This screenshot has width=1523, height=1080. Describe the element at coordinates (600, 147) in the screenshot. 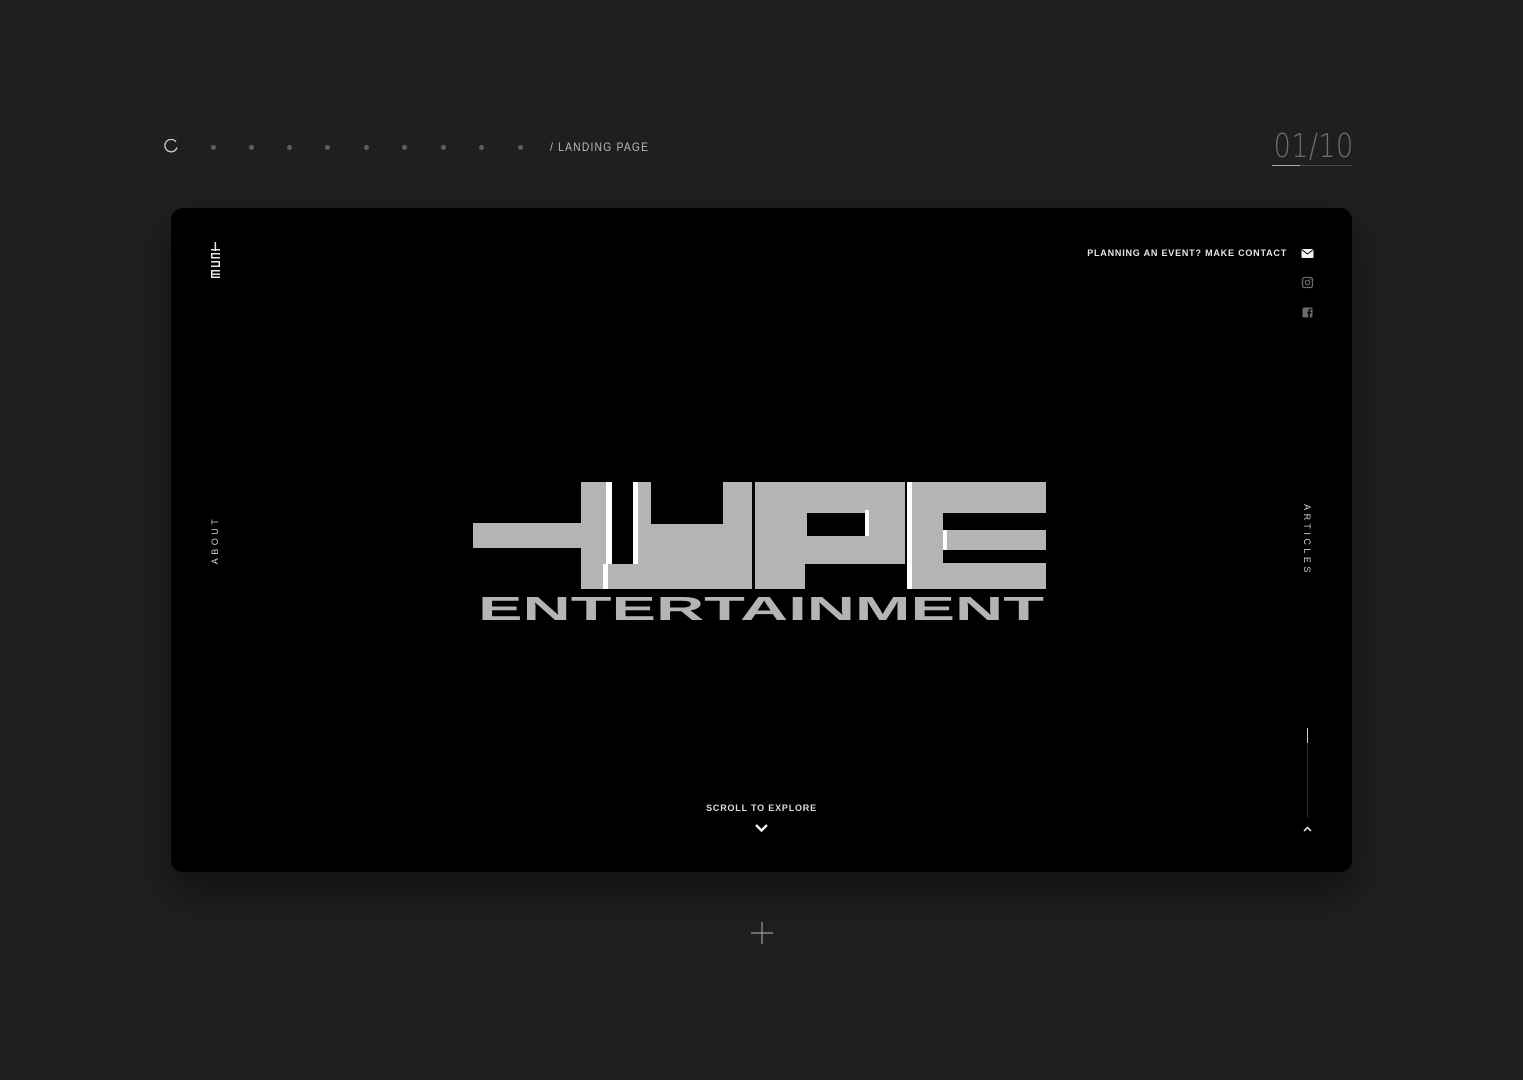

I see `breadcrumb: / LANDING PAGE` at that location.